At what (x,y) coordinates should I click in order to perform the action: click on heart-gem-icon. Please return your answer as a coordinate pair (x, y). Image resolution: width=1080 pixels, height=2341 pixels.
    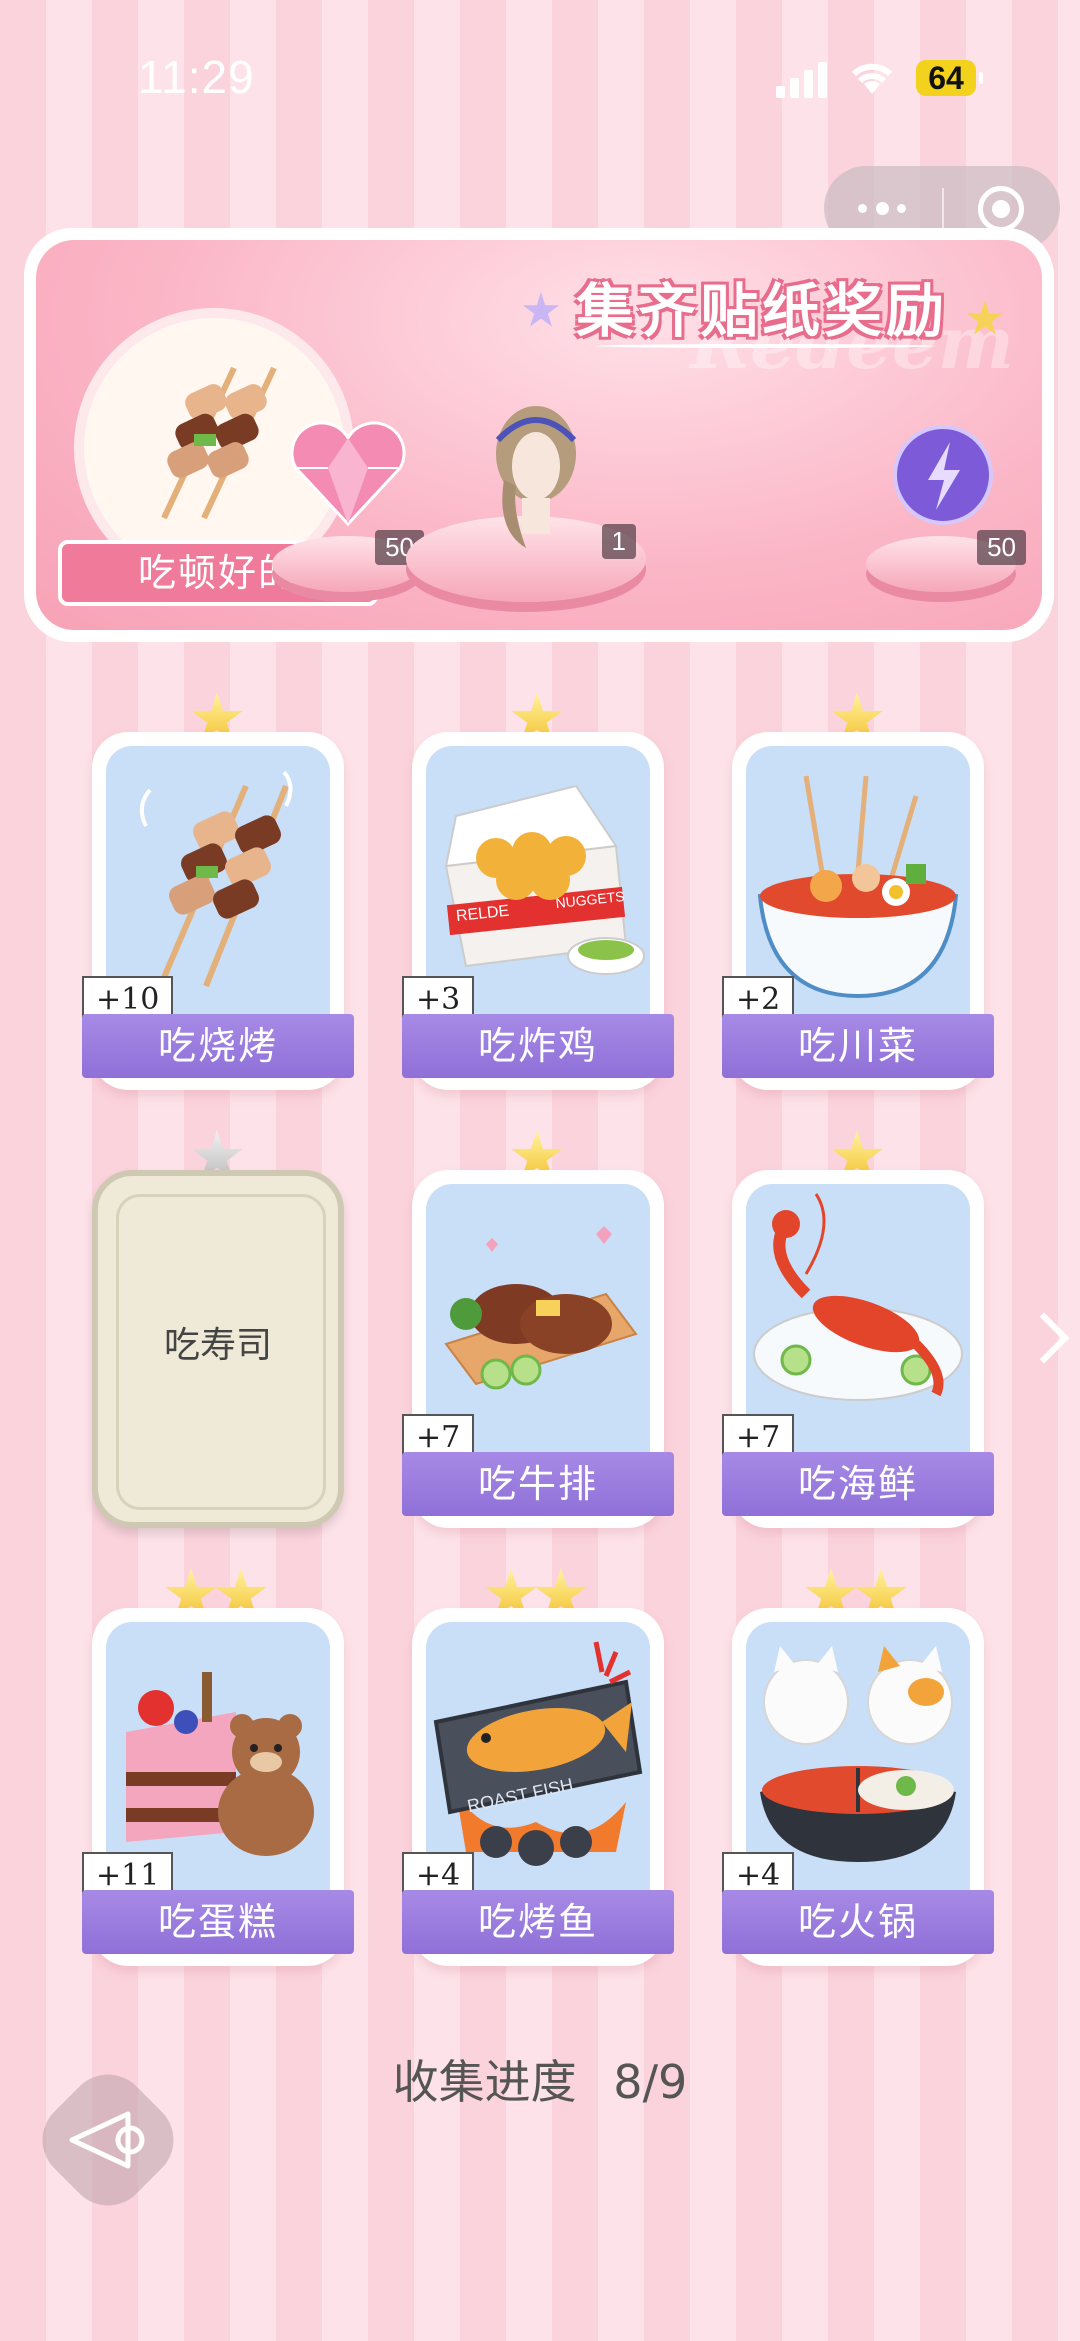
    Looking at the image, I should click on (348, 474).